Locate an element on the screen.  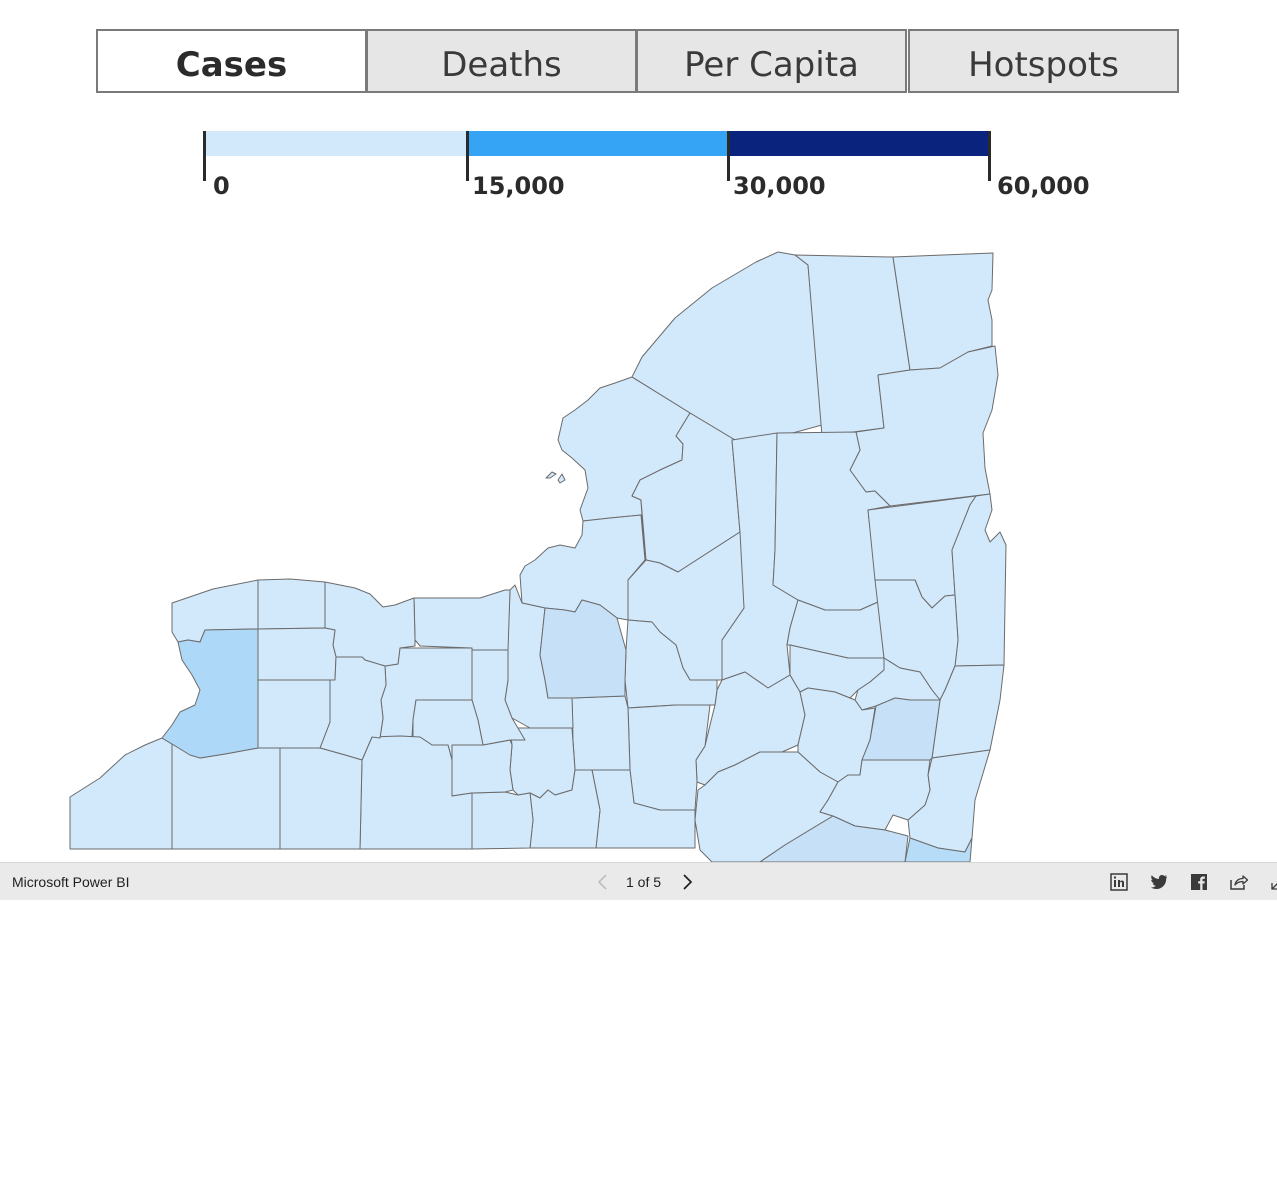
expand-icon is located at coordinates (1272, 882).